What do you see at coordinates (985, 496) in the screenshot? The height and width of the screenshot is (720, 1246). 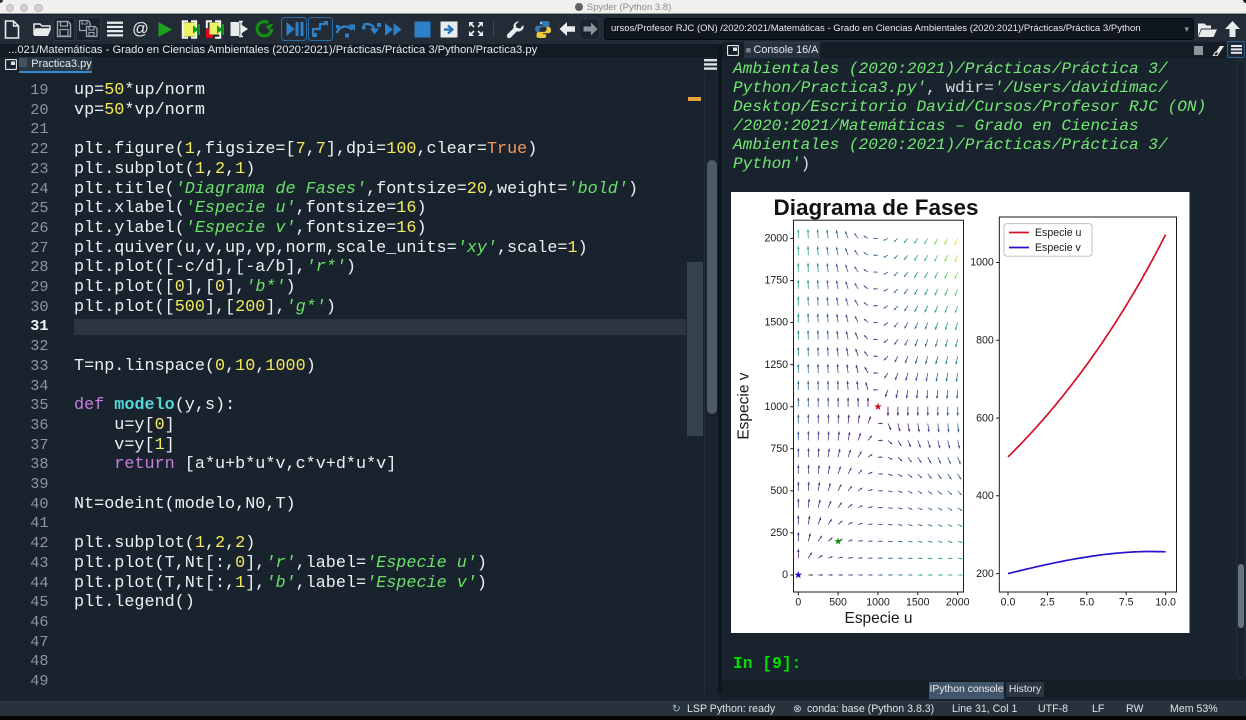 I see `svg-text: 400` at bounding box center [985, 496].